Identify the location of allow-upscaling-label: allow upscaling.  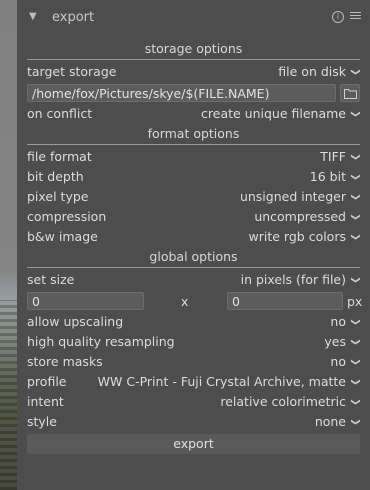
(75, 321).